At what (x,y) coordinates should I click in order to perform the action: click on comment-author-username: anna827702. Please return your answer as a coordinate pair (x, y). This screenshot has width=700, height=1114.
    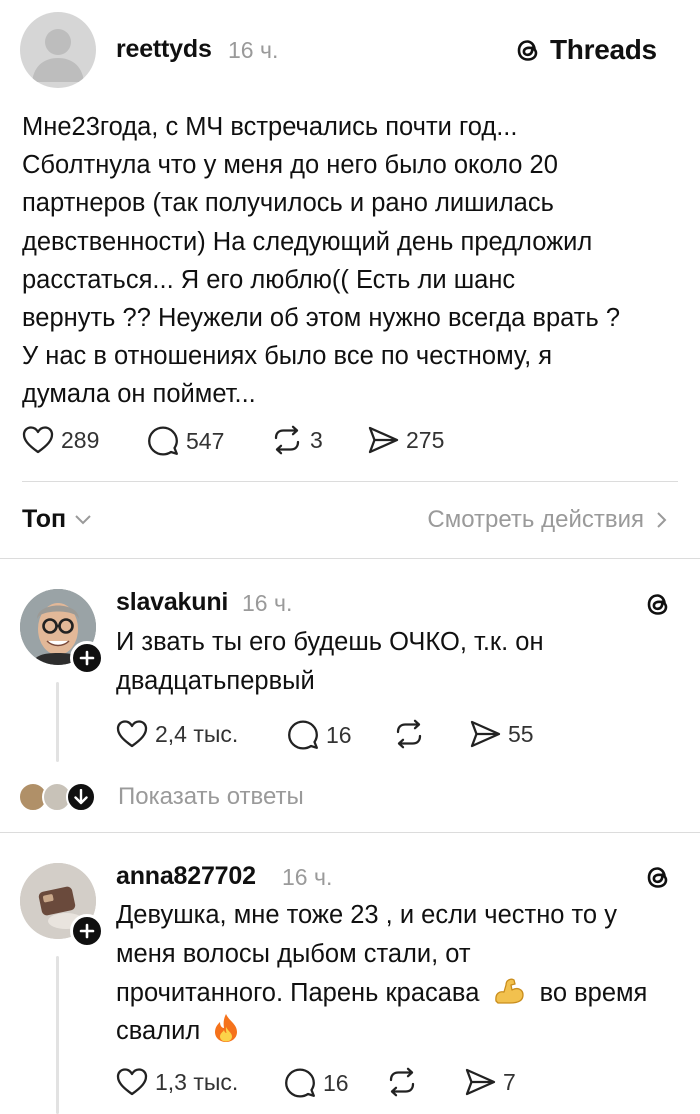
    Looking at the image, I should click on (186, 876).